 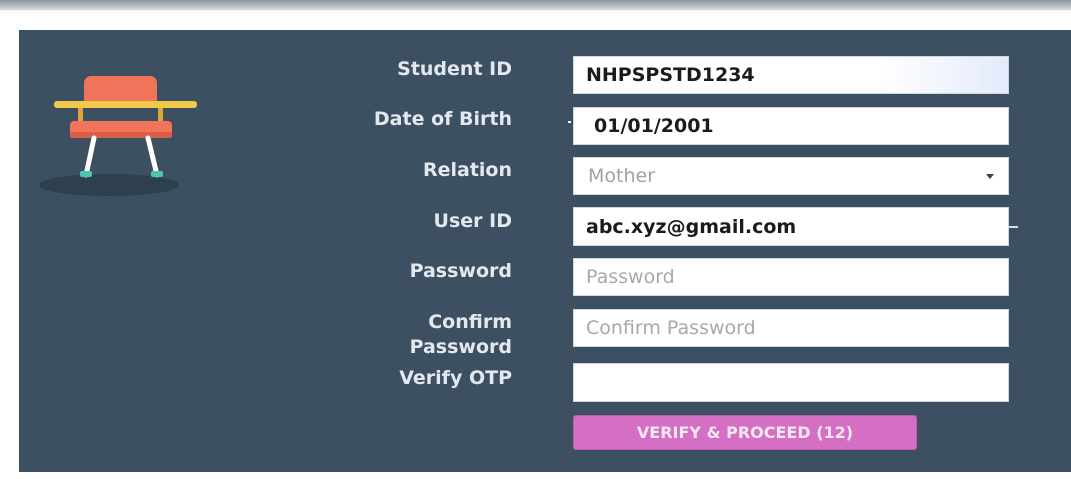 What do you see at coordinates (791, 226) in the screenshot?
I see `user-id-input` at bounding box center [791, 226].